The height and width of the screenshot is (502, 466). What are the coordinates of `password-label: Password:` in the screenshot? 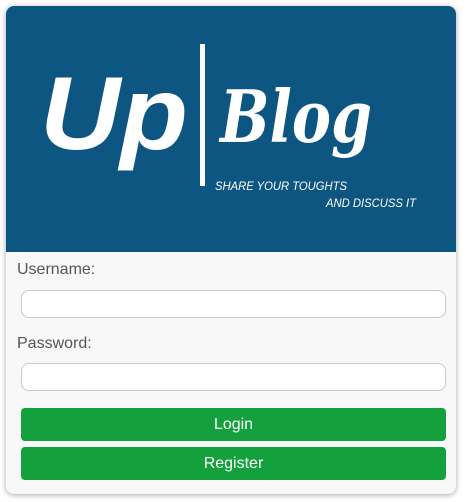 It's located at (54, 343).